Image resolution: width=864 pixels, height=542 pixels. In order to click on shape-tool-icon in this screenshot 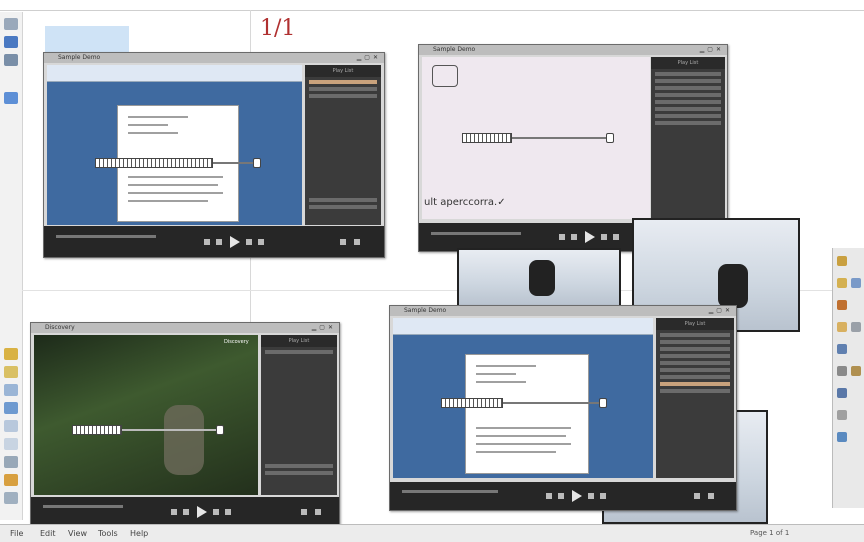, I will do `click(11, 60)`.